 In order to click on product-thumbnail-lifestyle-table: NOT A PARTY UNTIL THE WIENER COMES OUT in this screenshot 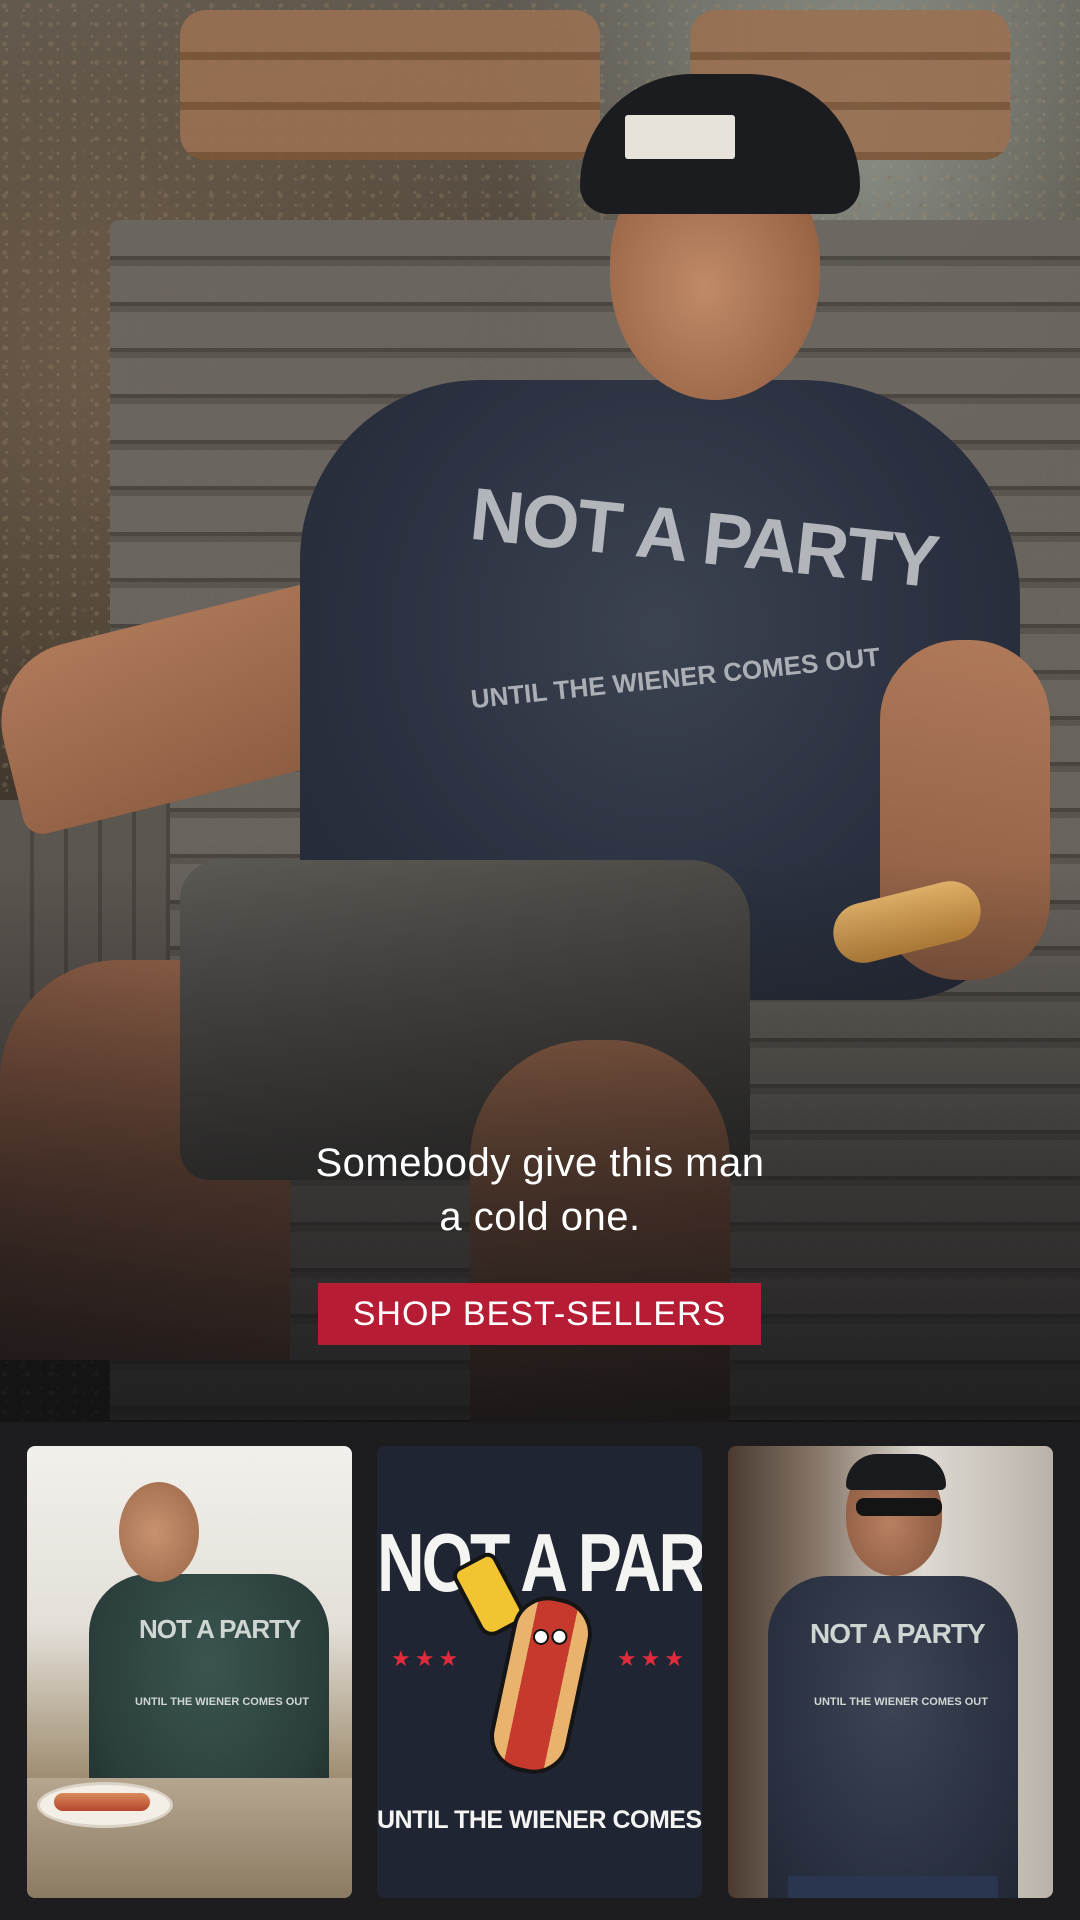, I will do `click(189, 1672)`.